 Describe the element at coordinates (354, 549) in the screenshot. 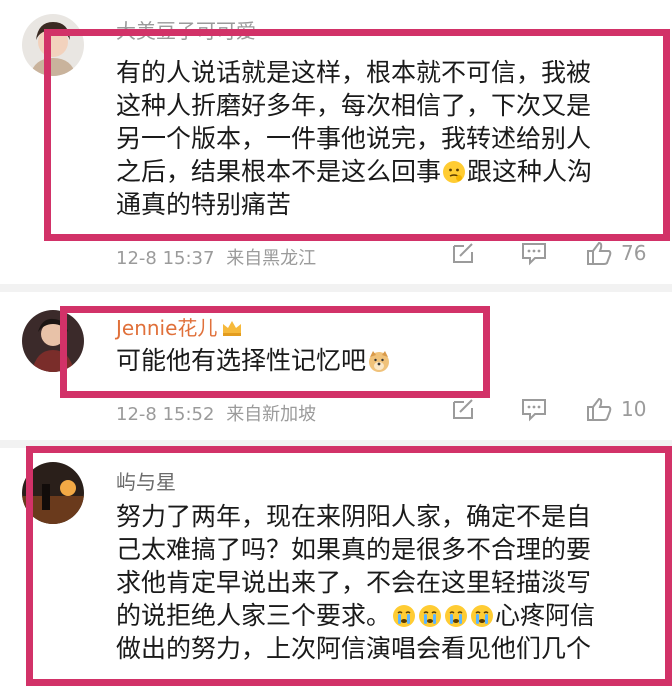

I see `comment-text-line: 己太难搞了吗？如果真的是很多不合理的要` at that location.